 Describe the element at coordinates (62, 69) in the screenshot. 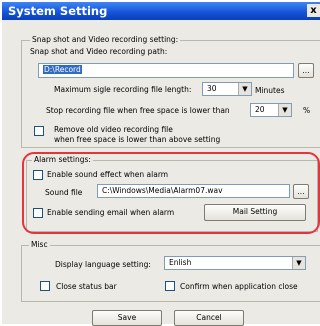

I see `recording-path-value: D:\Record` at that location.